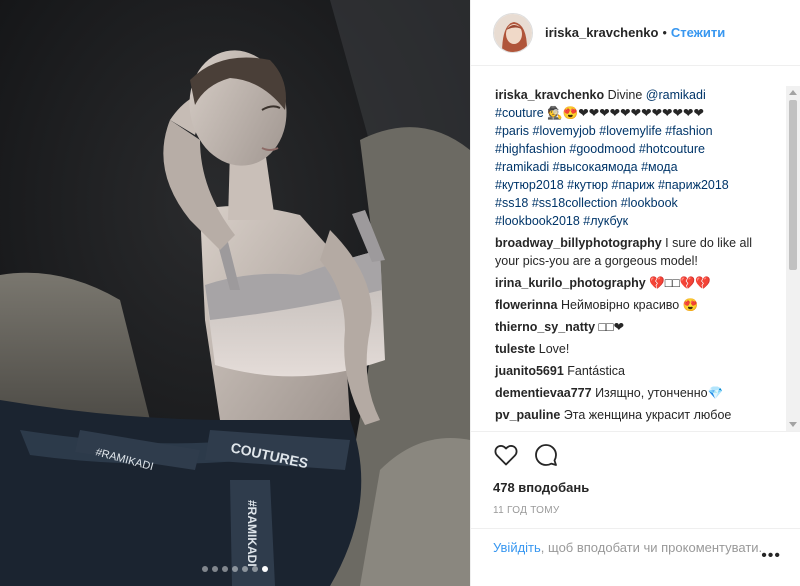 The height and width of the screenshot is (586, 800). I want to click on hashtag: #fashion, so click(688, 131).